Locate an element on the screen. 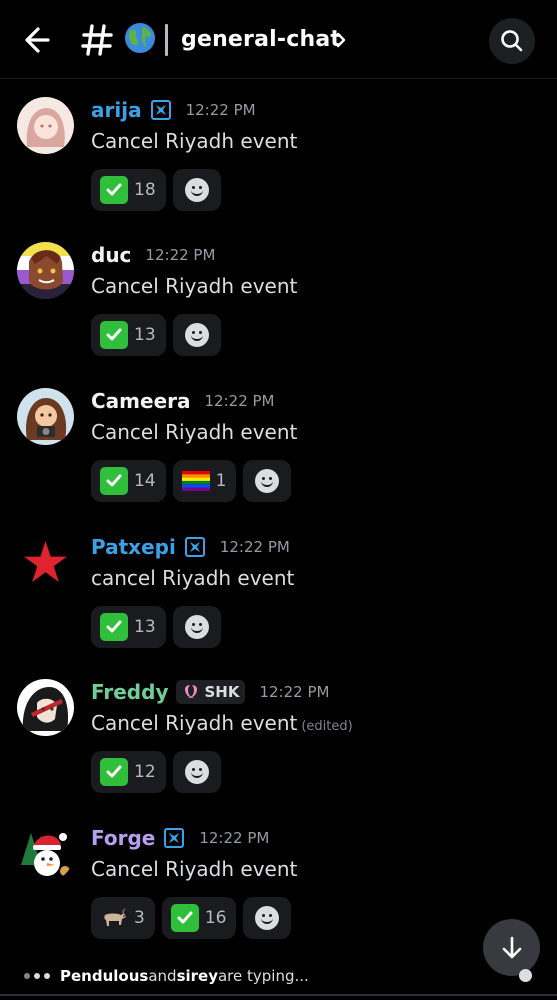 The image size is (557, 1000). reactions: 18 is located at coordinates (156, 190).